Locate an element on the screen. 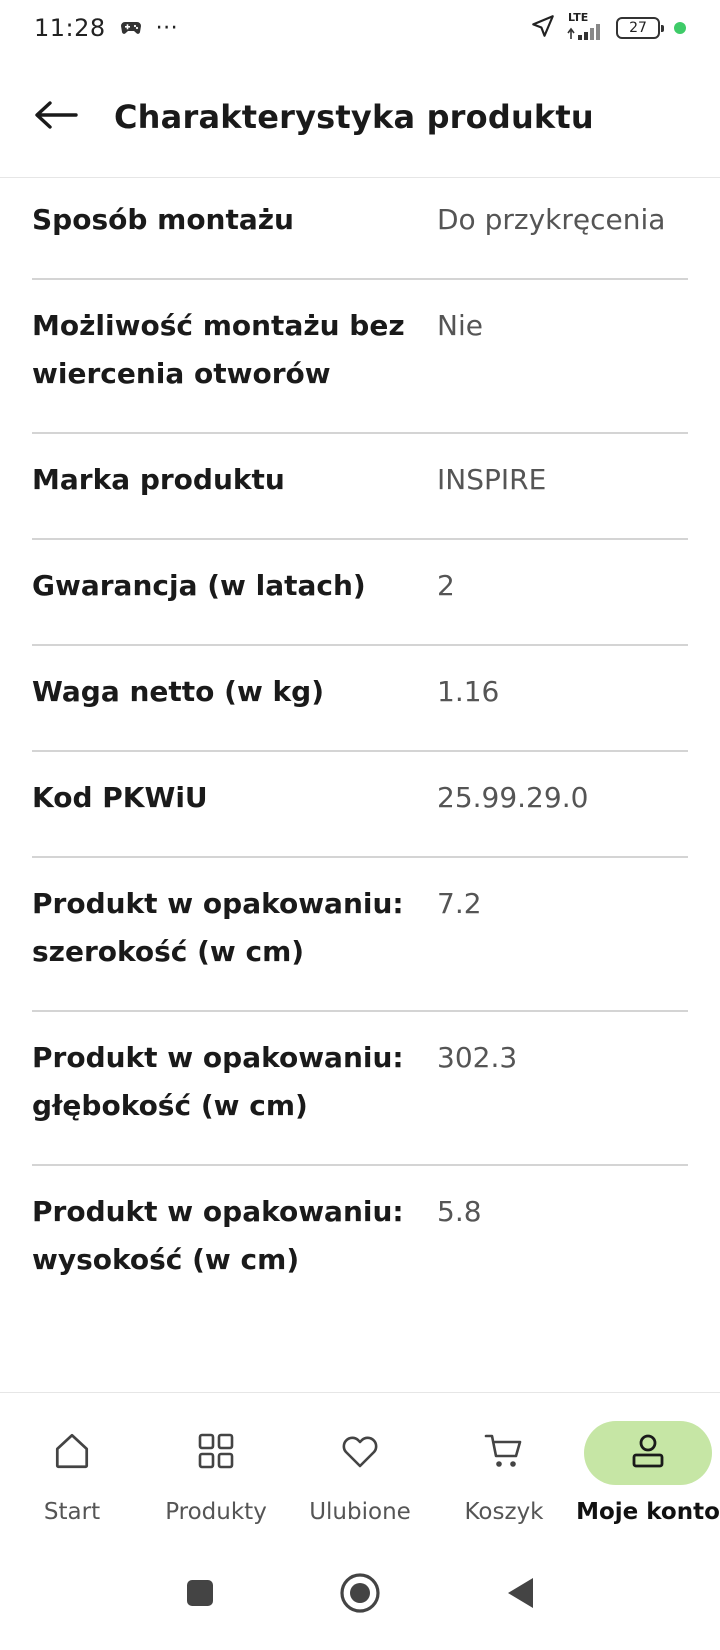 This screenshot has height=1650, width=720. nav-label: Moje konto is located at coordinates (648, 1512).